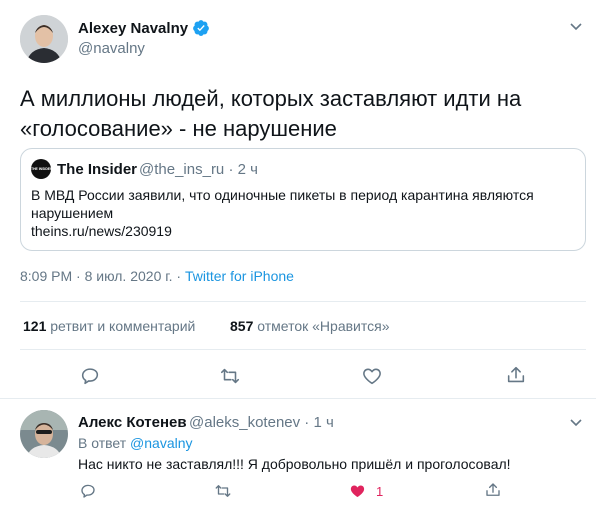 Image resolution: width=596 pixels, height=509 pixels. Describe the element at coordinates (111, 48) in the screenshot. I see `author-handle: @navalny` at that location.